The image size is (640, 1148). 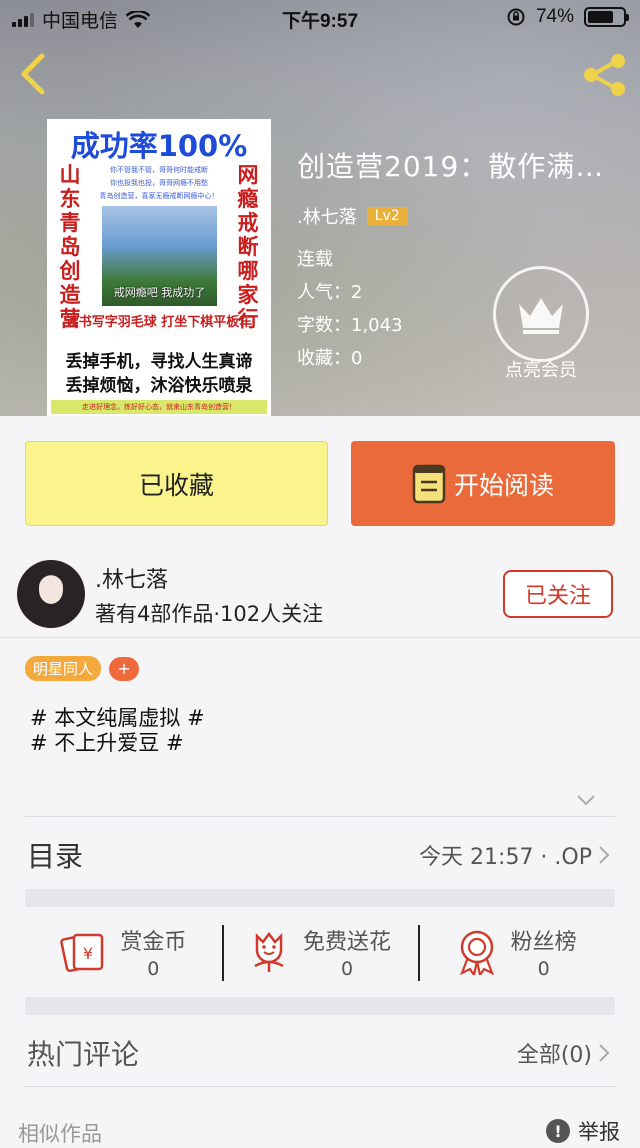 I want to click on description-line: # 本文纯属虚拟 #, so click(x=117, y=718).